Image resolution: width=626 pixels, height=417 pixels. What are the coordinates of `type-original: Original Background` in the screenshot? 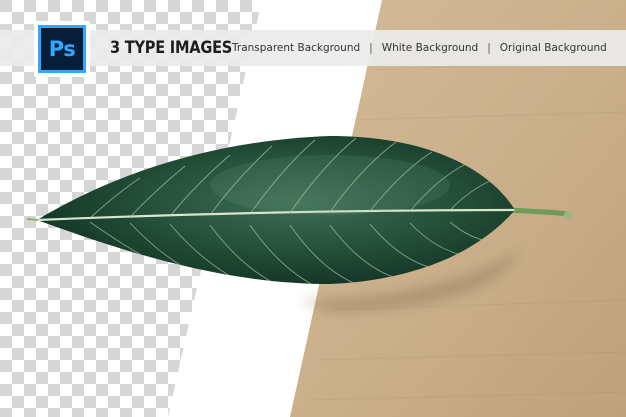 It's located at (553, 48).